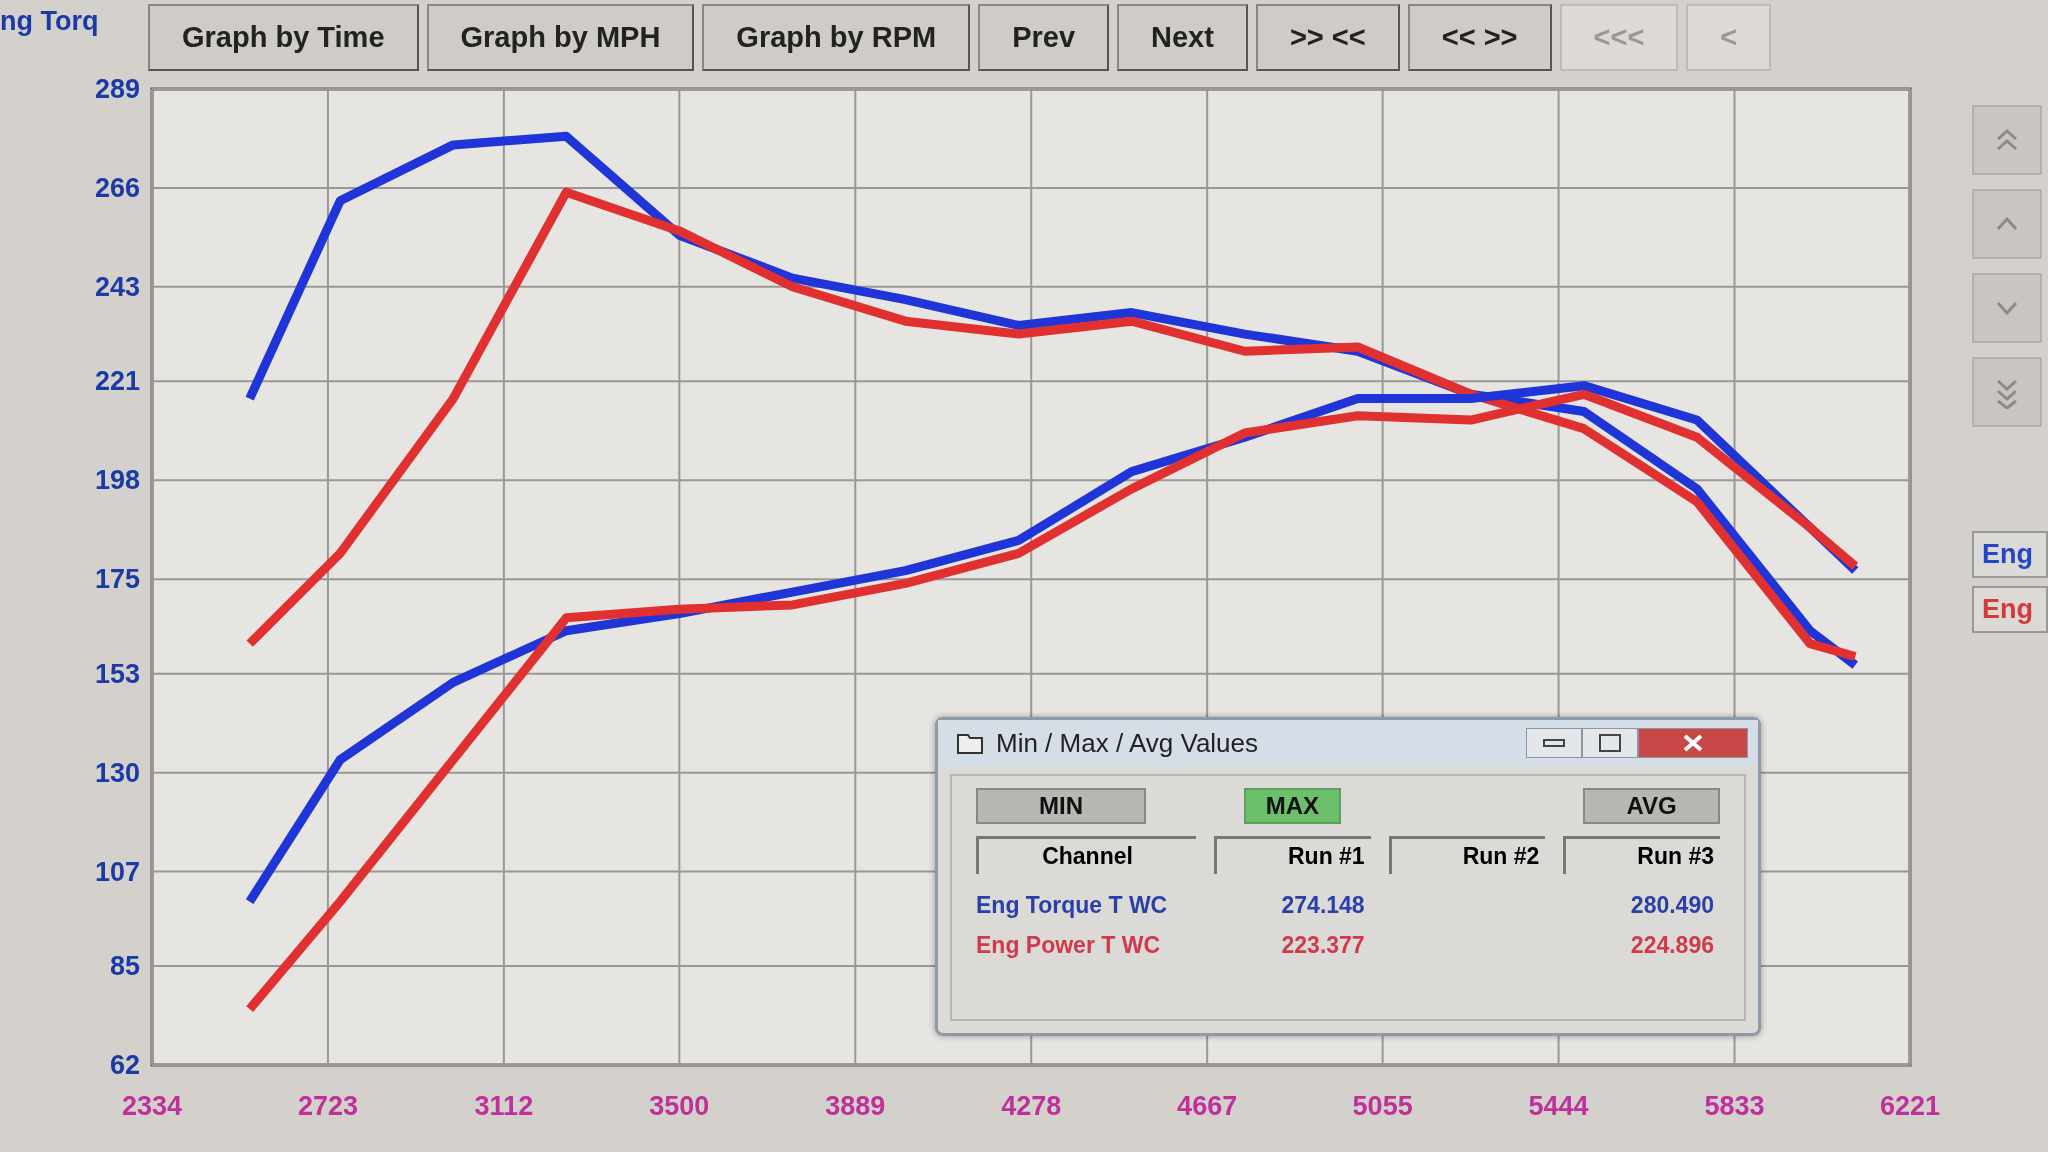 The height and width of the screenshot is (1152, 2048). Describe the element at coordinates (327, 1106) in the screenshot. I see `x-tick-label: 2723` at that location.